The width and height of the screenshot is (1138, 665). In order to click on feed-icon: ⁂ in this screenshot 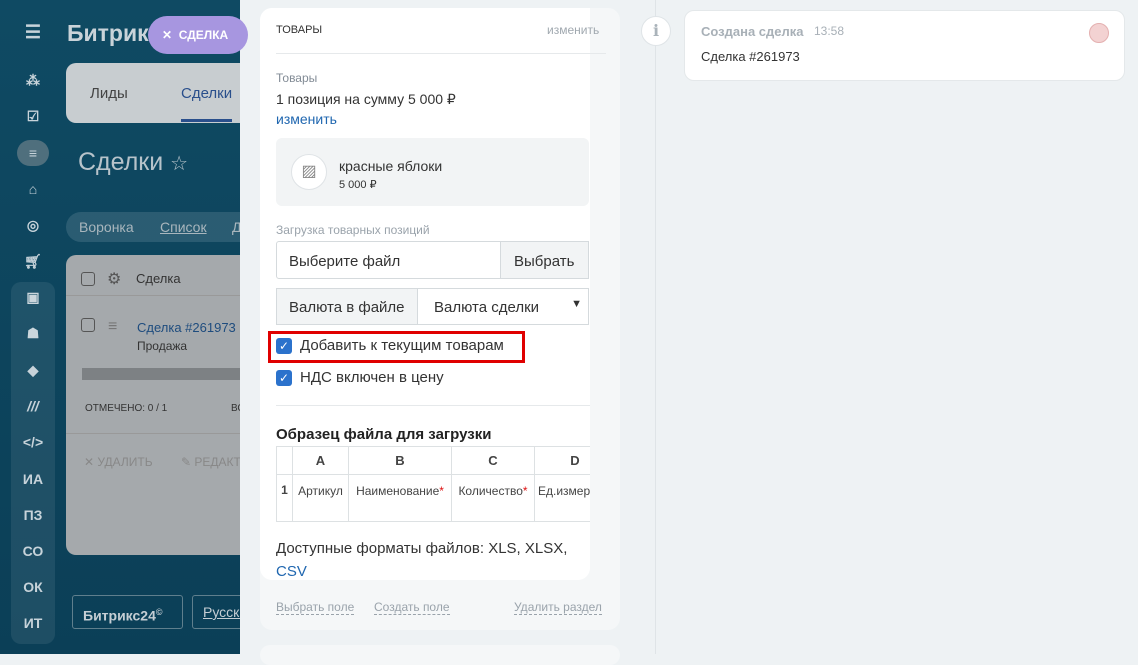, I will do `click(33, 80)`.